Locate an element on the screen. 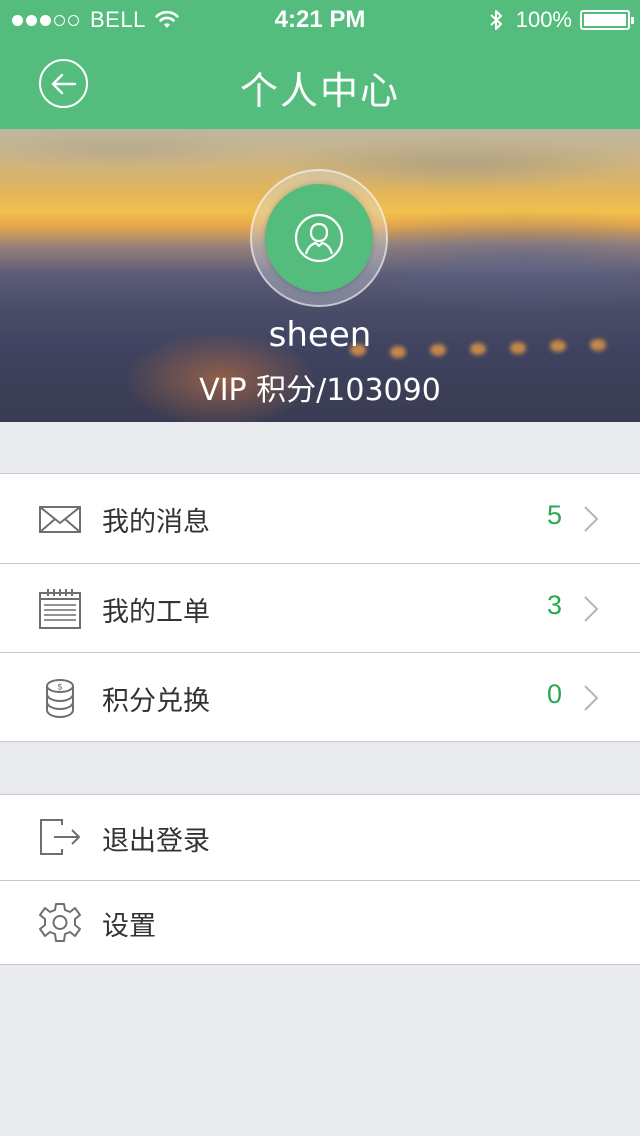 Image resolution: width=640 pixels, height=1136 pixels. count-badge: 5 is located at coordinates (554, 515).